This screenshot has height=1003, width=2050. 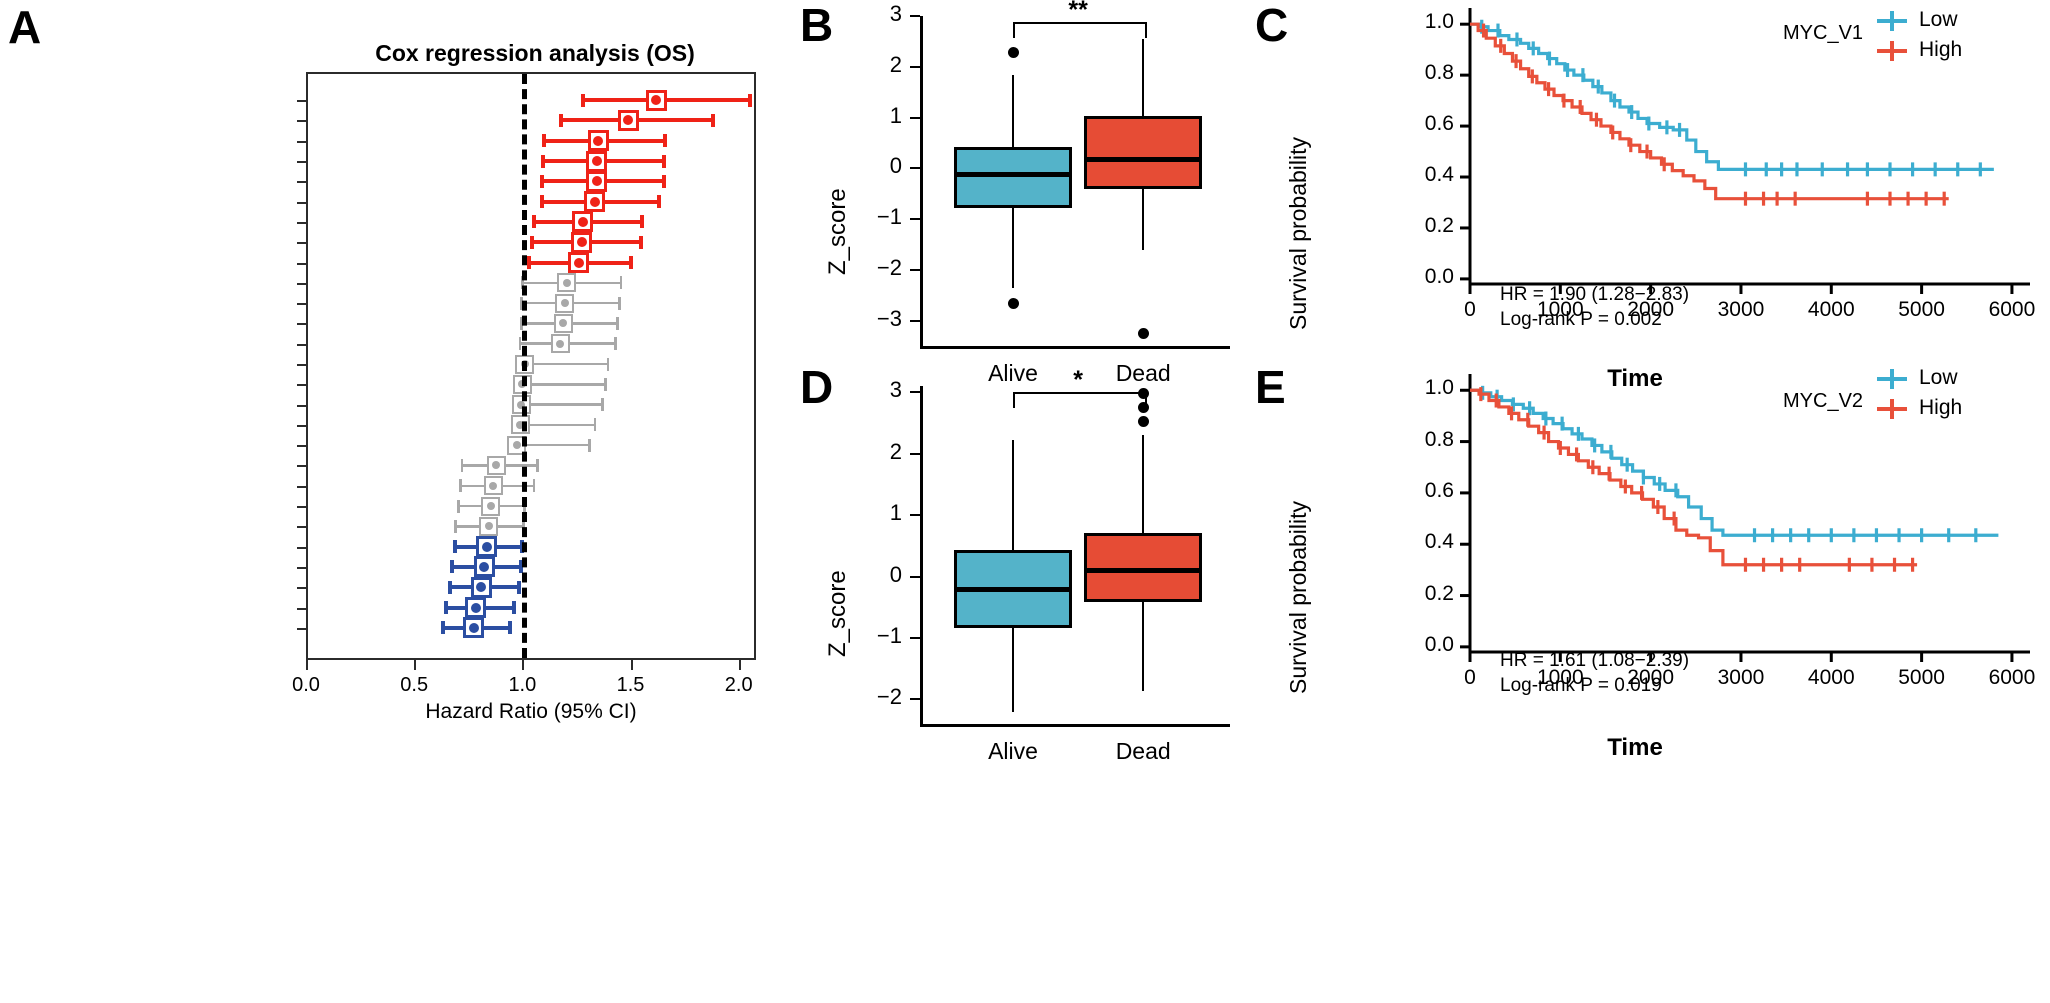 I want to click on panelB-whisker-lower, so click(x=1143, y=219).